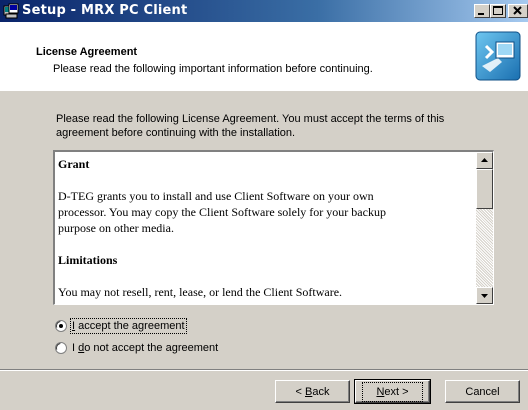 Image resolution: width=528 pixels, height=410 pixels. What do you see at coordinates (482, 11) in the screenshot?
I see `minimize-button` at bounding box center [482, 11].